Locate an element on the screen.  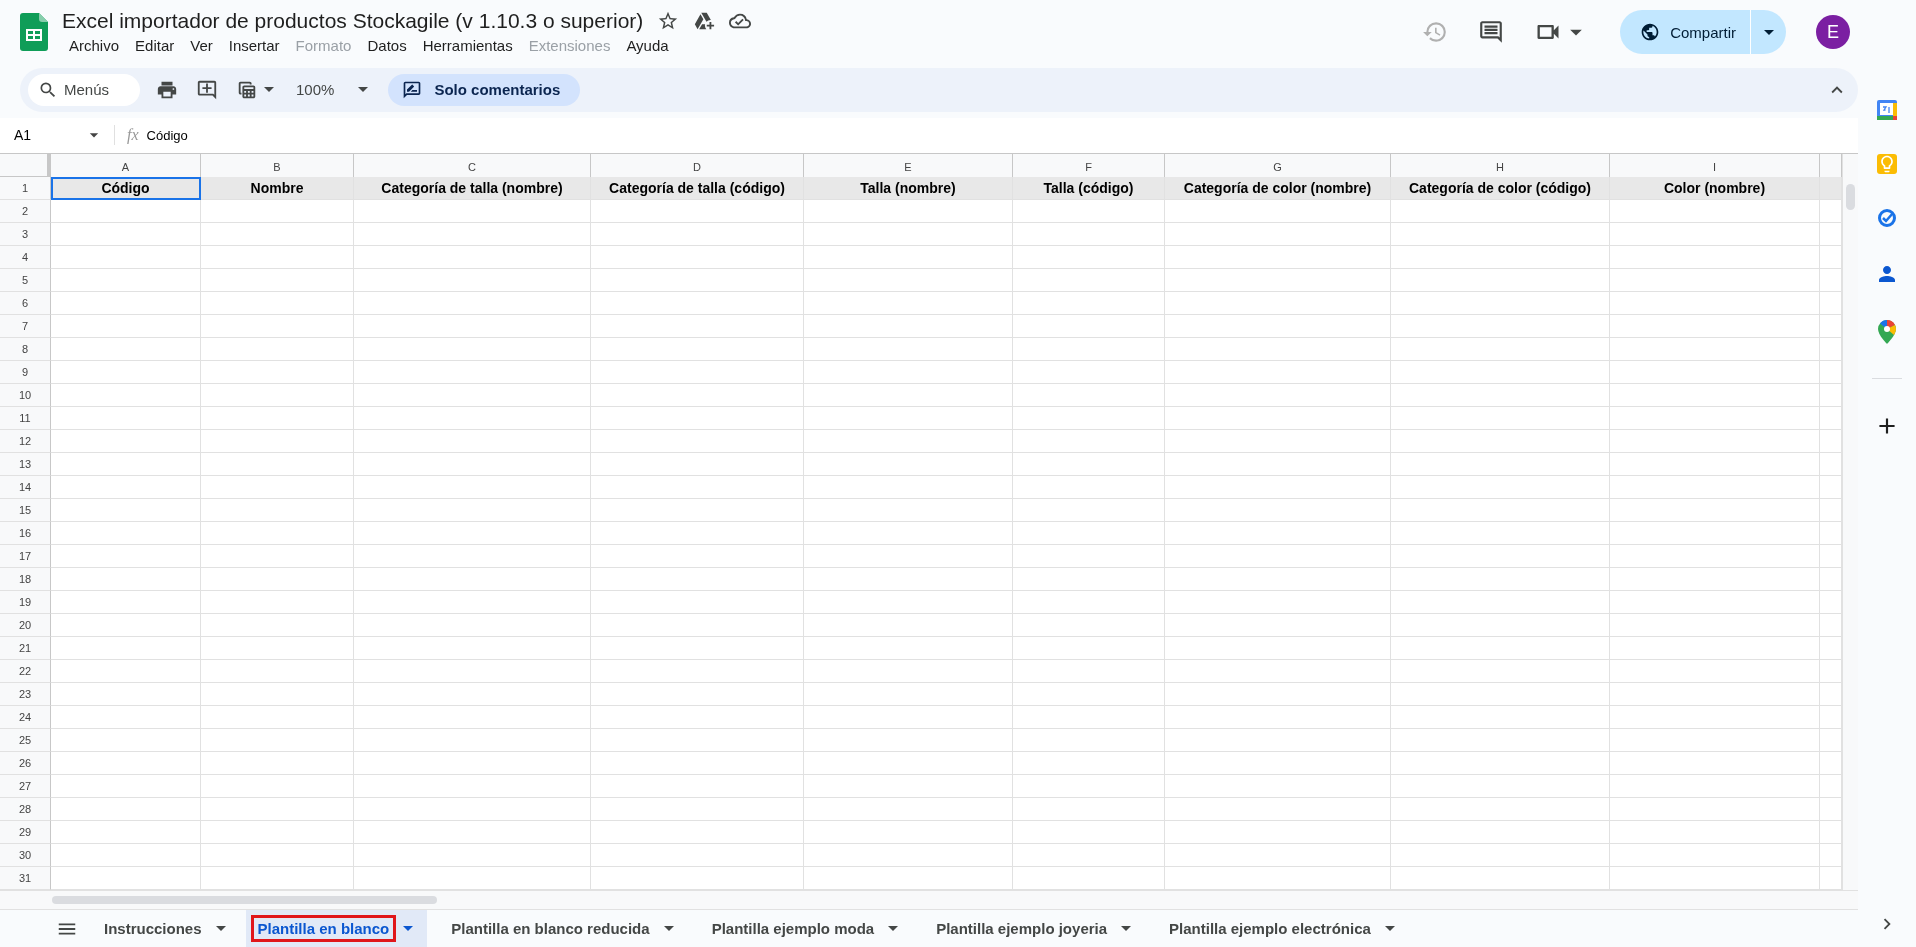
sheet-tab: Plantilla ejemplo joyeria is located at coordinates (1032, 928).